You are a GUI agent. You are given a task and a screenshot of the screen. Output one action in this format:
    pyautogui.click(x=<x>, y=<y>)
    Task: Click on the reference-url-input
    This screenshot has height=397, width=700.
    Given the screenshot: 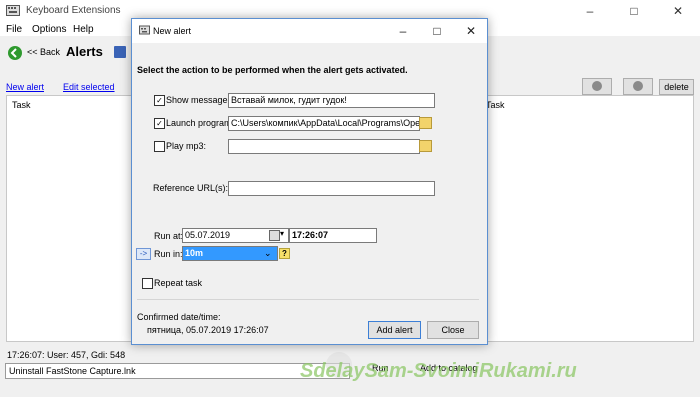 What is the action you would take?
    pyautogui.click(x=331, y=188)
    